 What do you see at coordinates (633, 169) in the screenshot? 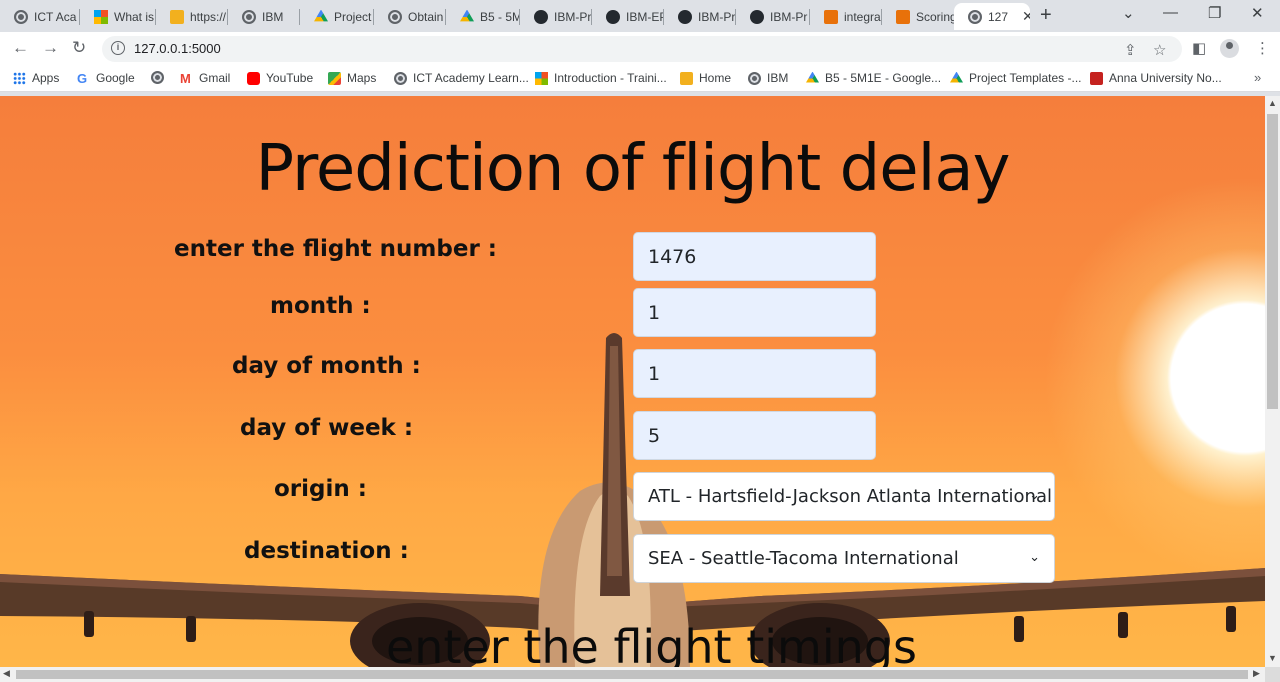
I see `page-title: Prediction of flight delay` at bounding box center [633, 169].